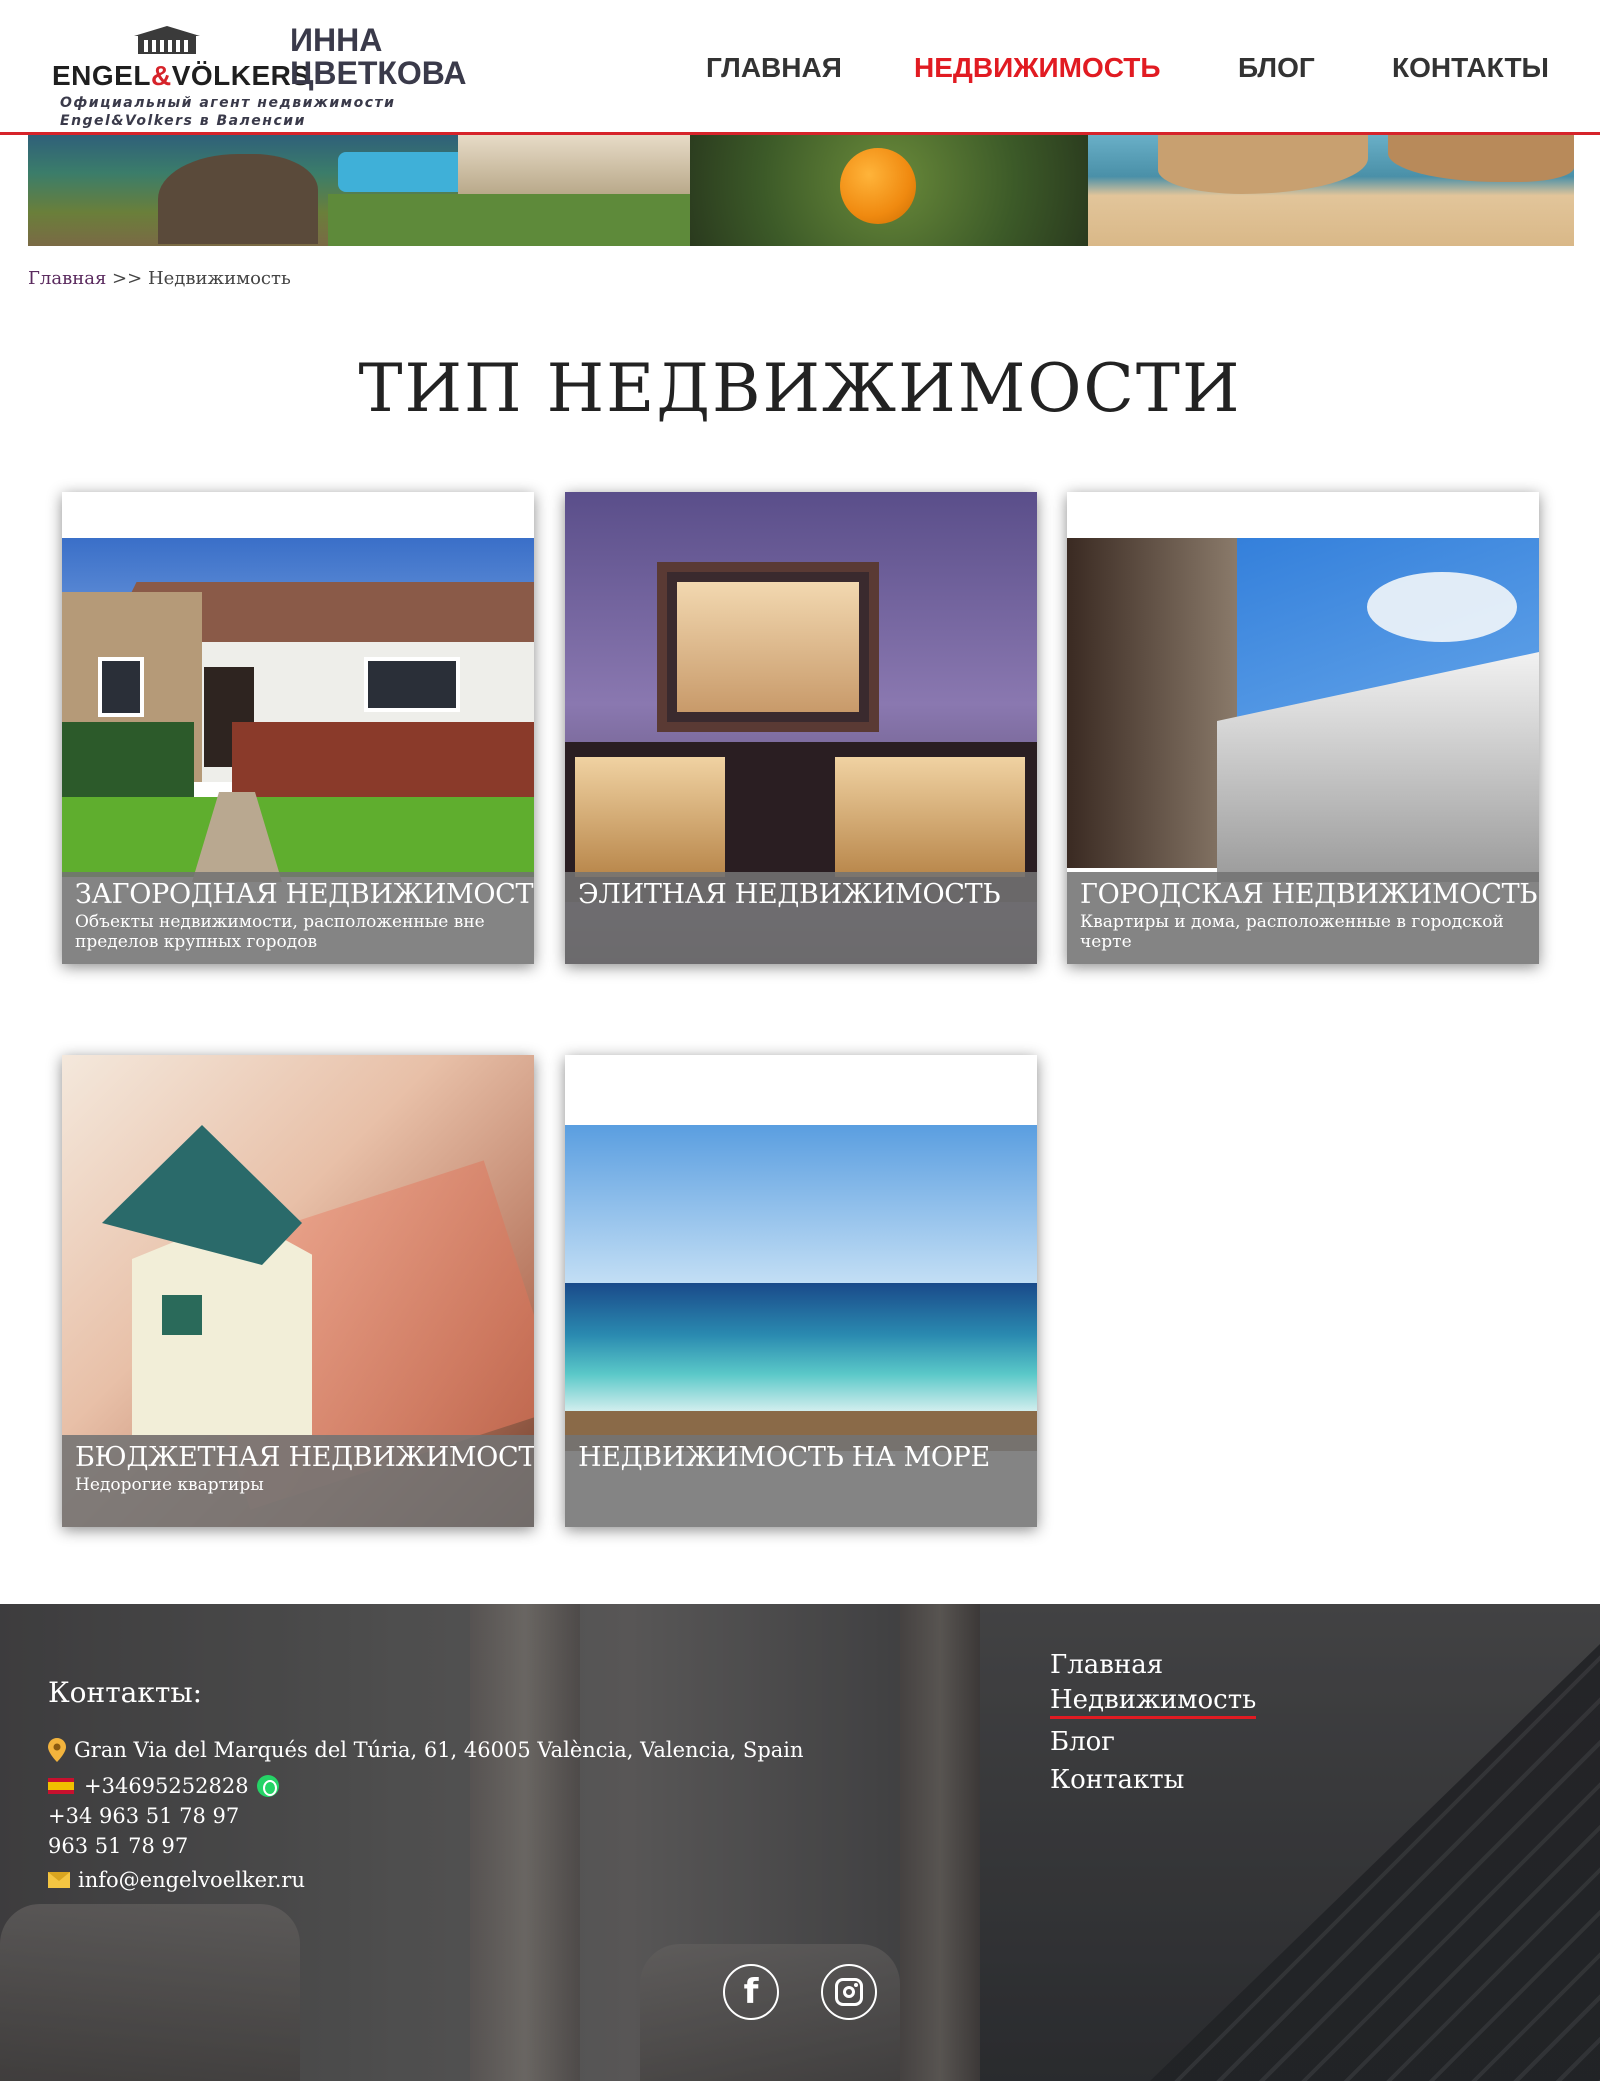 The width and height of the screenshot is (1600, 2081). I want to click on card-title: НЕДВИЖИМОСТЬ НА МОРЕ, so click(784, 1457).